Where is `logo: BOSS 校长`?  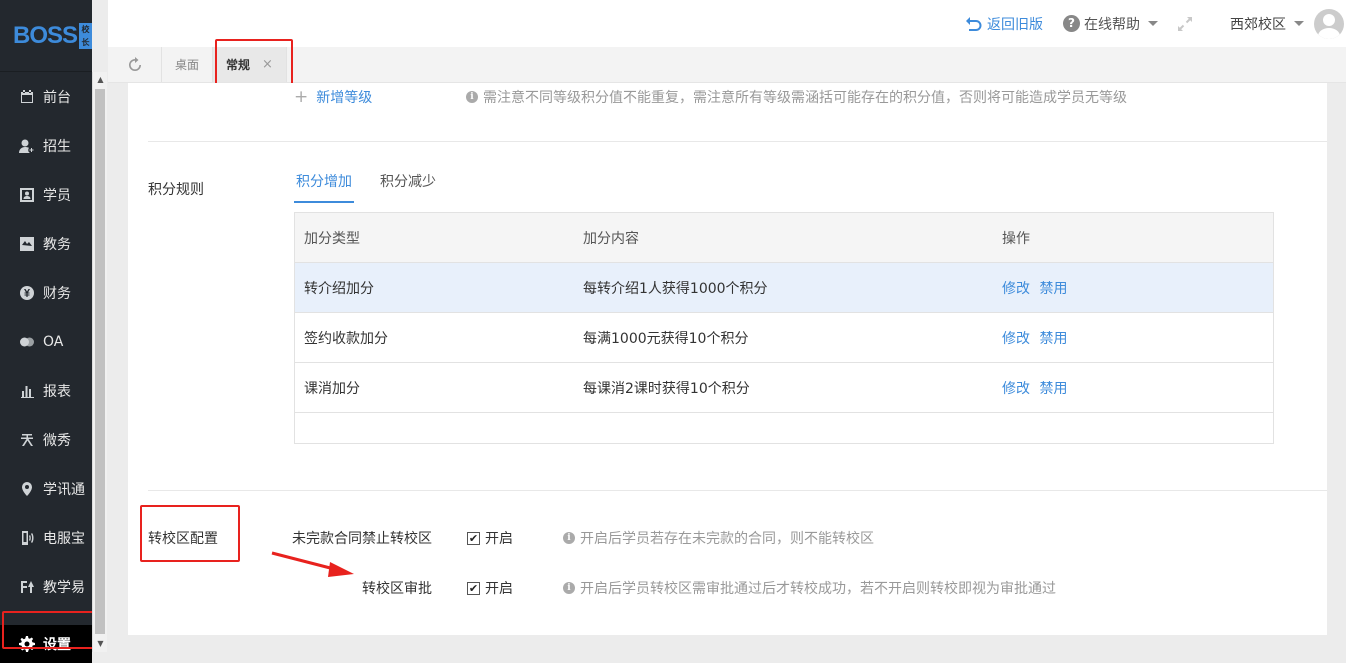 logo: BOSS 校长 is located at coordinates (46, 36).